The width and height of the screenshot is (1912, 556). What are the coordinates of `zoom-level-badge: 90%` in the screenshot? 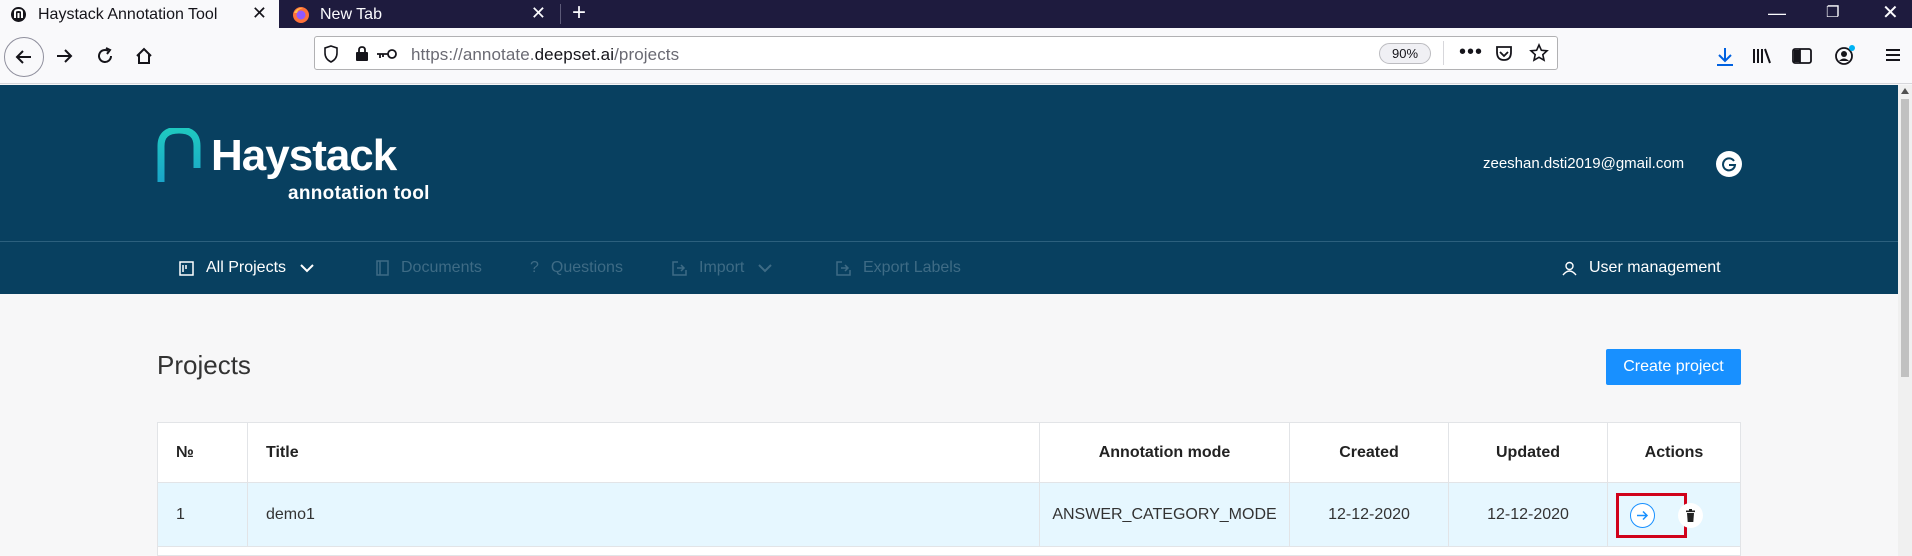 It's located at (1405, 53).